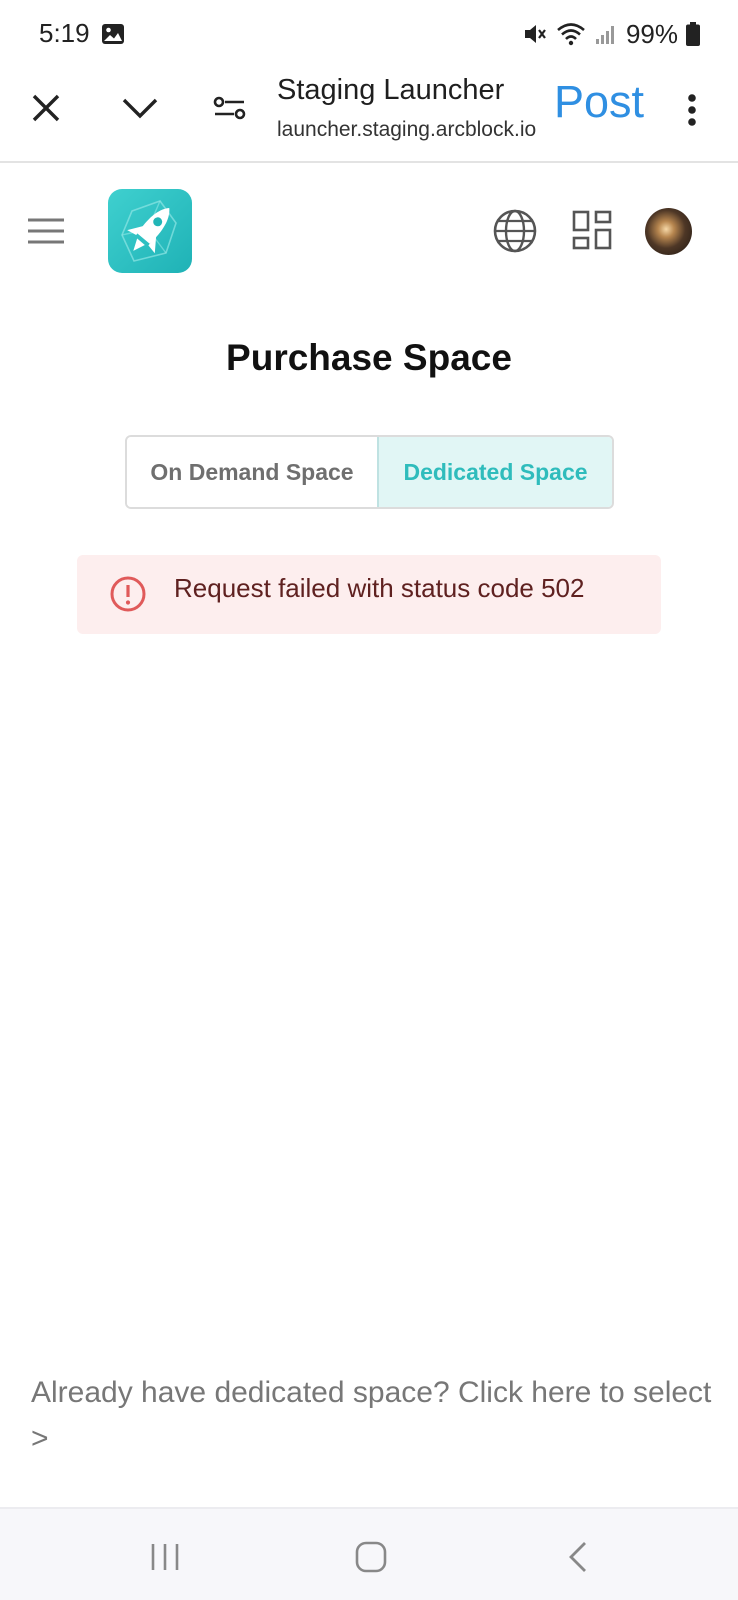 The image size is (738, 1600). I want to click on menu-button, so click(46, 231).